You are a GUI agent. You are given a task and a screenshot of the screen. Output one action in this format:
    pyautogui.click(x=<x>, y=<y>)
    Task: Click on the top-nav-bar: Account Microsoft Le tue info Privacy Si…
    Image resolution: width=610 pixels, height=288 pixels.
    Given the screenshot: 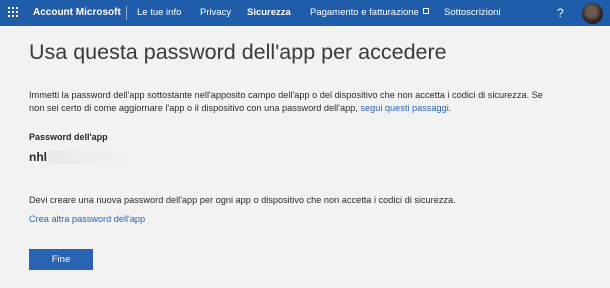 What is the action you would take?
    pyautogui.click(x=305, y=13)
    